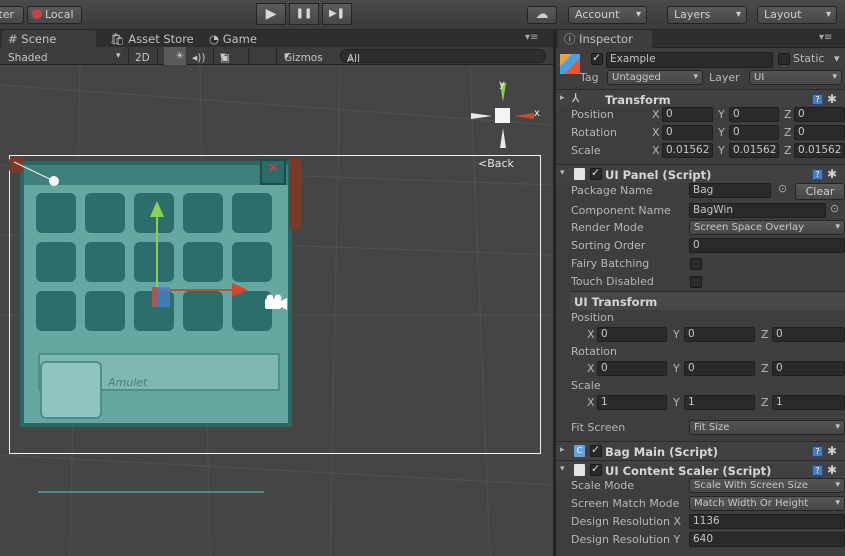  What do you see at coordinates (819, 114) in the screenshot?
I see `position-z-field: 0` at bounding box center [819, 114].